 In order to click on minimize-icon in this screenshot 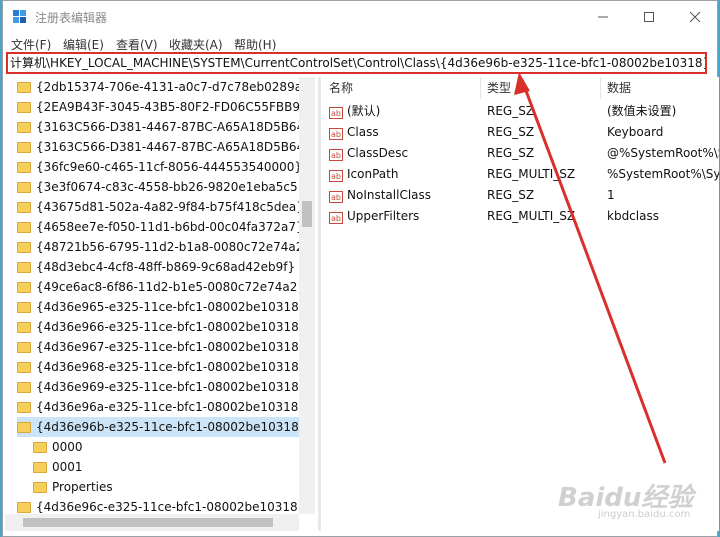, I will do `click(603, 17)`.